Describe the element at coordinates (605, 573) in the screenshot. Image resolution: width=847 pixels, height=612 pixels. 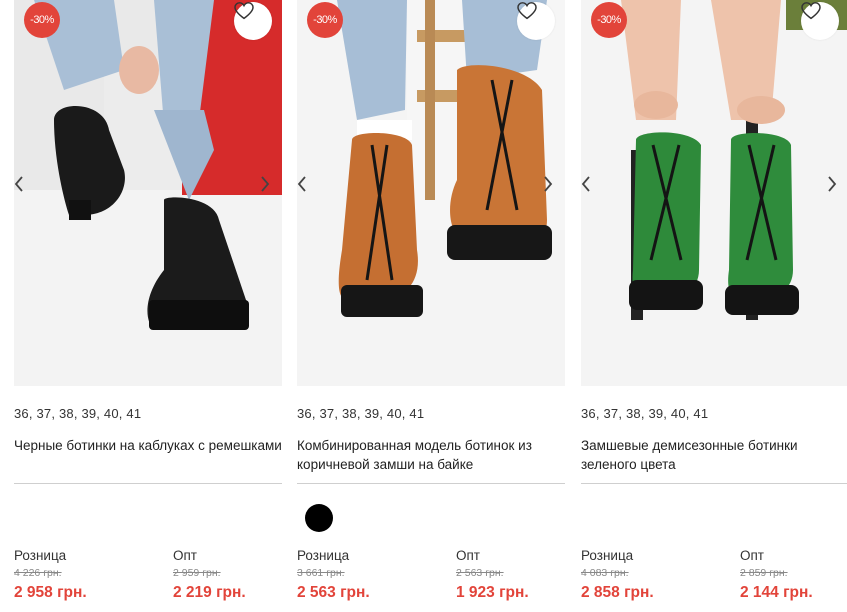
I see `retail-old-price: 4 083 грн.` at that location.